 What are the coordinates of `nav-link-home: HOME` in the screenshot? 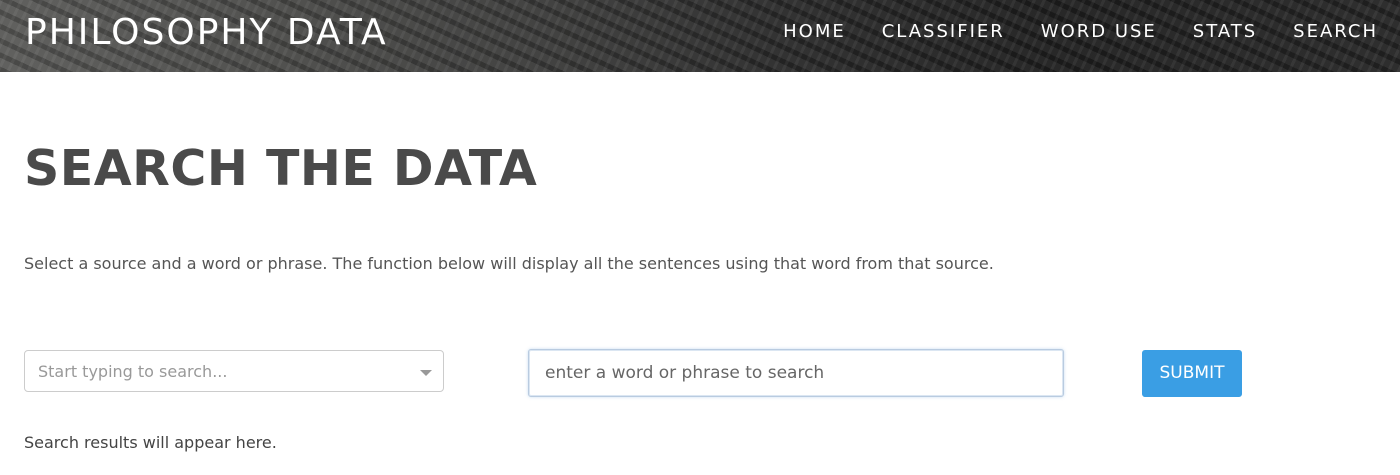 It's located at (814, 32).